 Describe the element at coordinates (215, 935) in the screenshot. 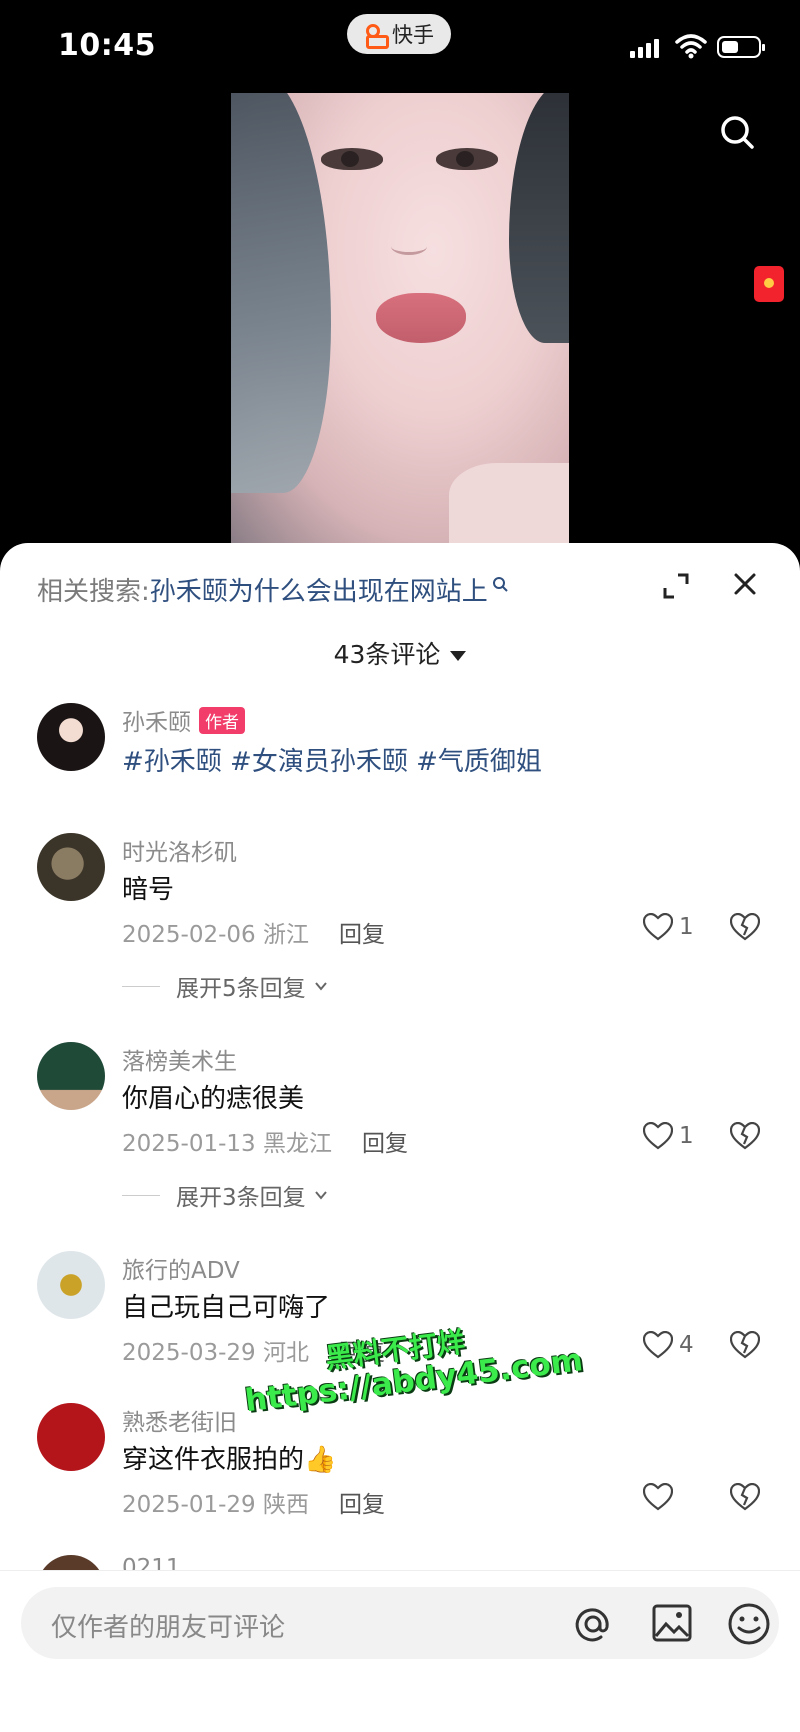

I see `comment-date: 2025-02-06 浙江` at that location.